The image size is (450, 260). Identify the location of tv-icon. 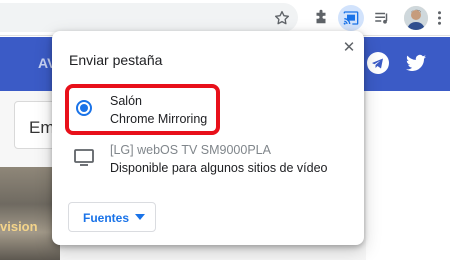
(84, 157).